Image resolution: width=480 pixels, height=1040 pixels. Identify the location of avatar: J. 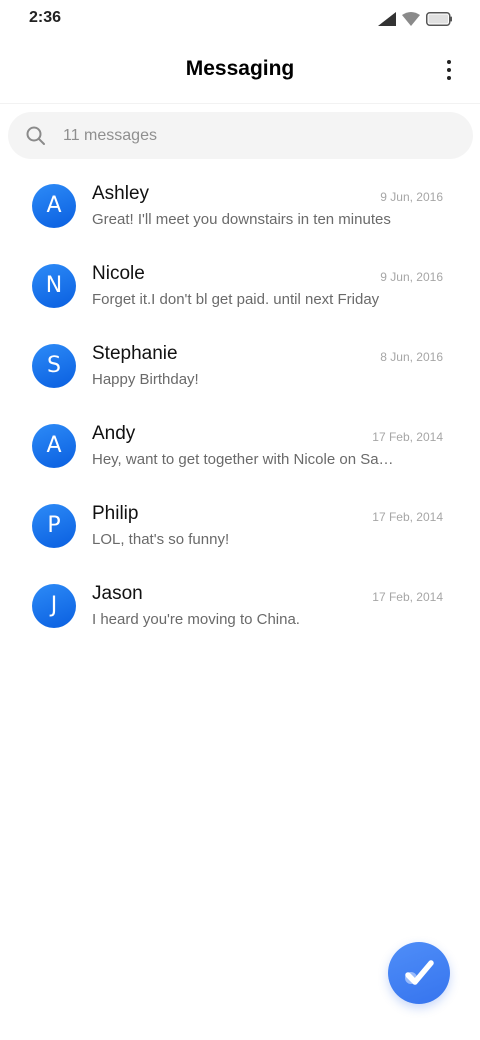
(54, 606).